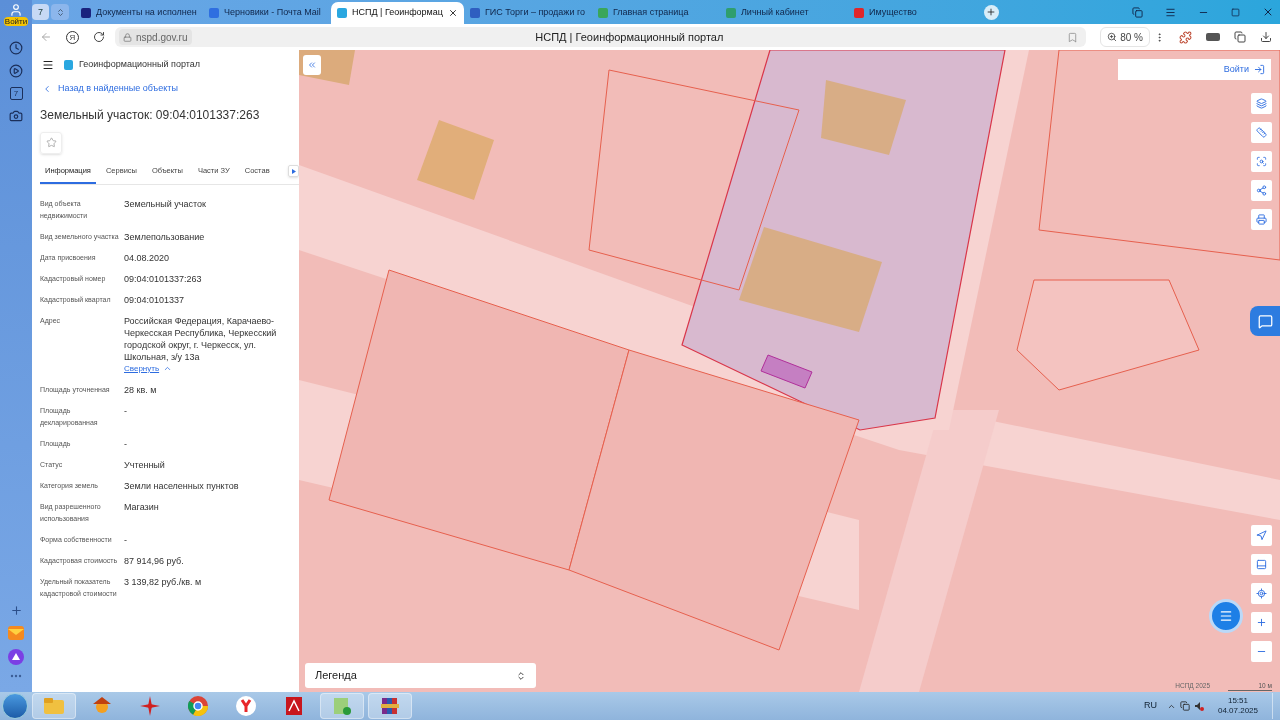 The image size is (1280, 720). What do you see at coordinates (165, 203) in the screenshot?
I see `field-value: Земельный участок` at bounding box center [165, 203].